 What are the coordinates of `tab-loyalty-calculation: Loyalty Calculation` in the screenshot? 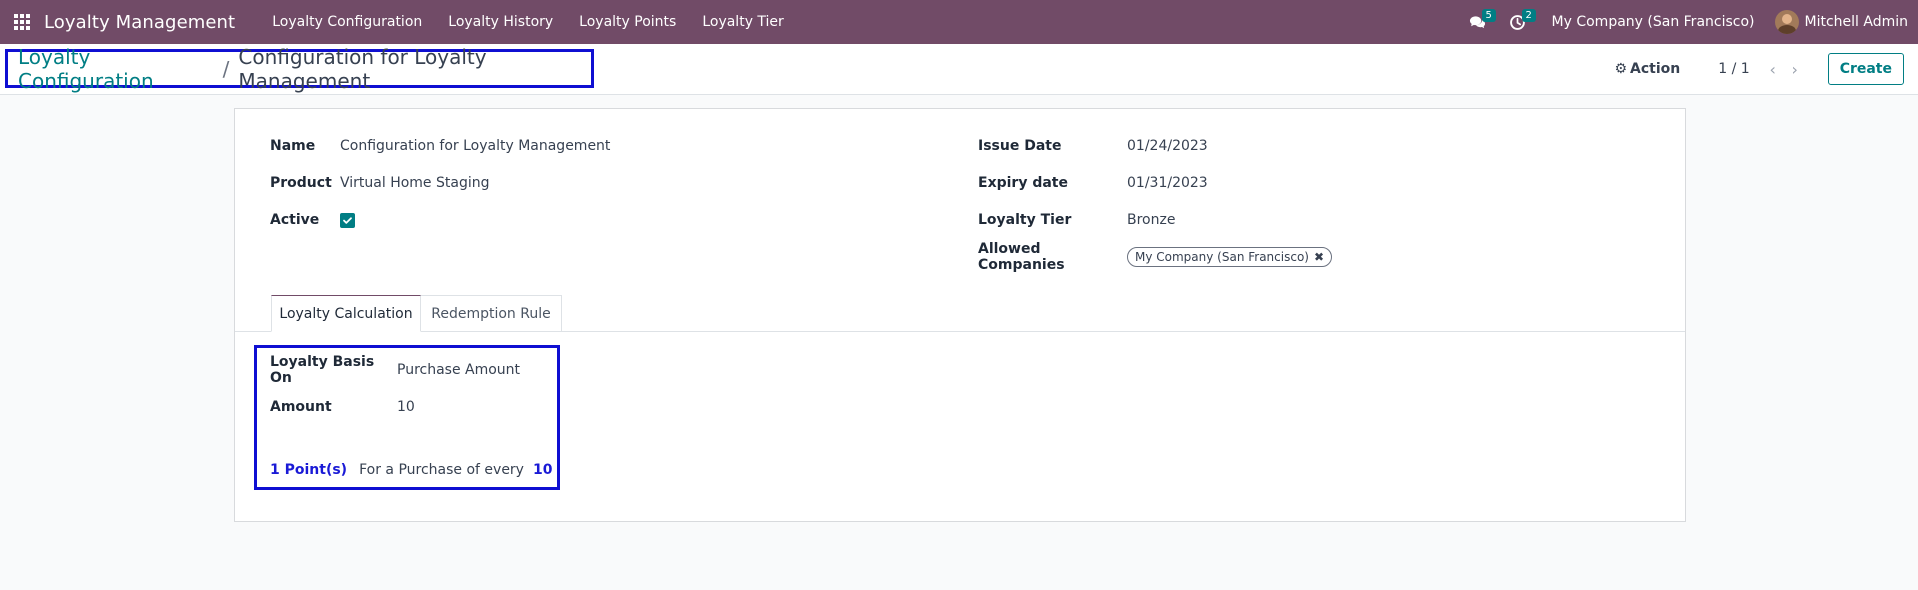 It's located at (346, 313).